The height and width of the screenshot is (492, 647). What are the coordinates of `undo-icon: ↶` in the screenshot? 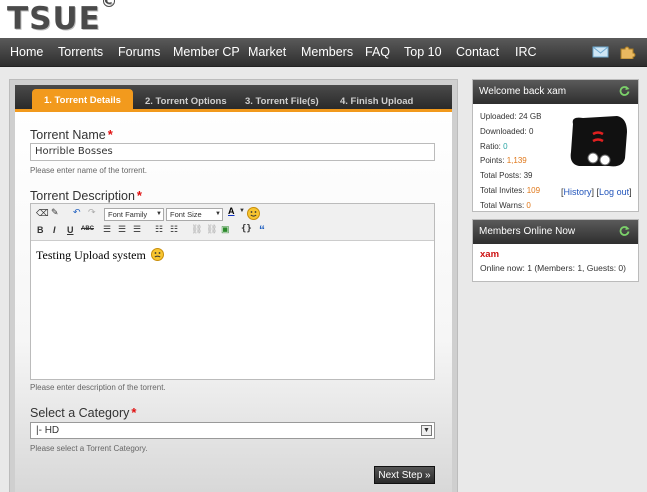 It's located at (77, 212).